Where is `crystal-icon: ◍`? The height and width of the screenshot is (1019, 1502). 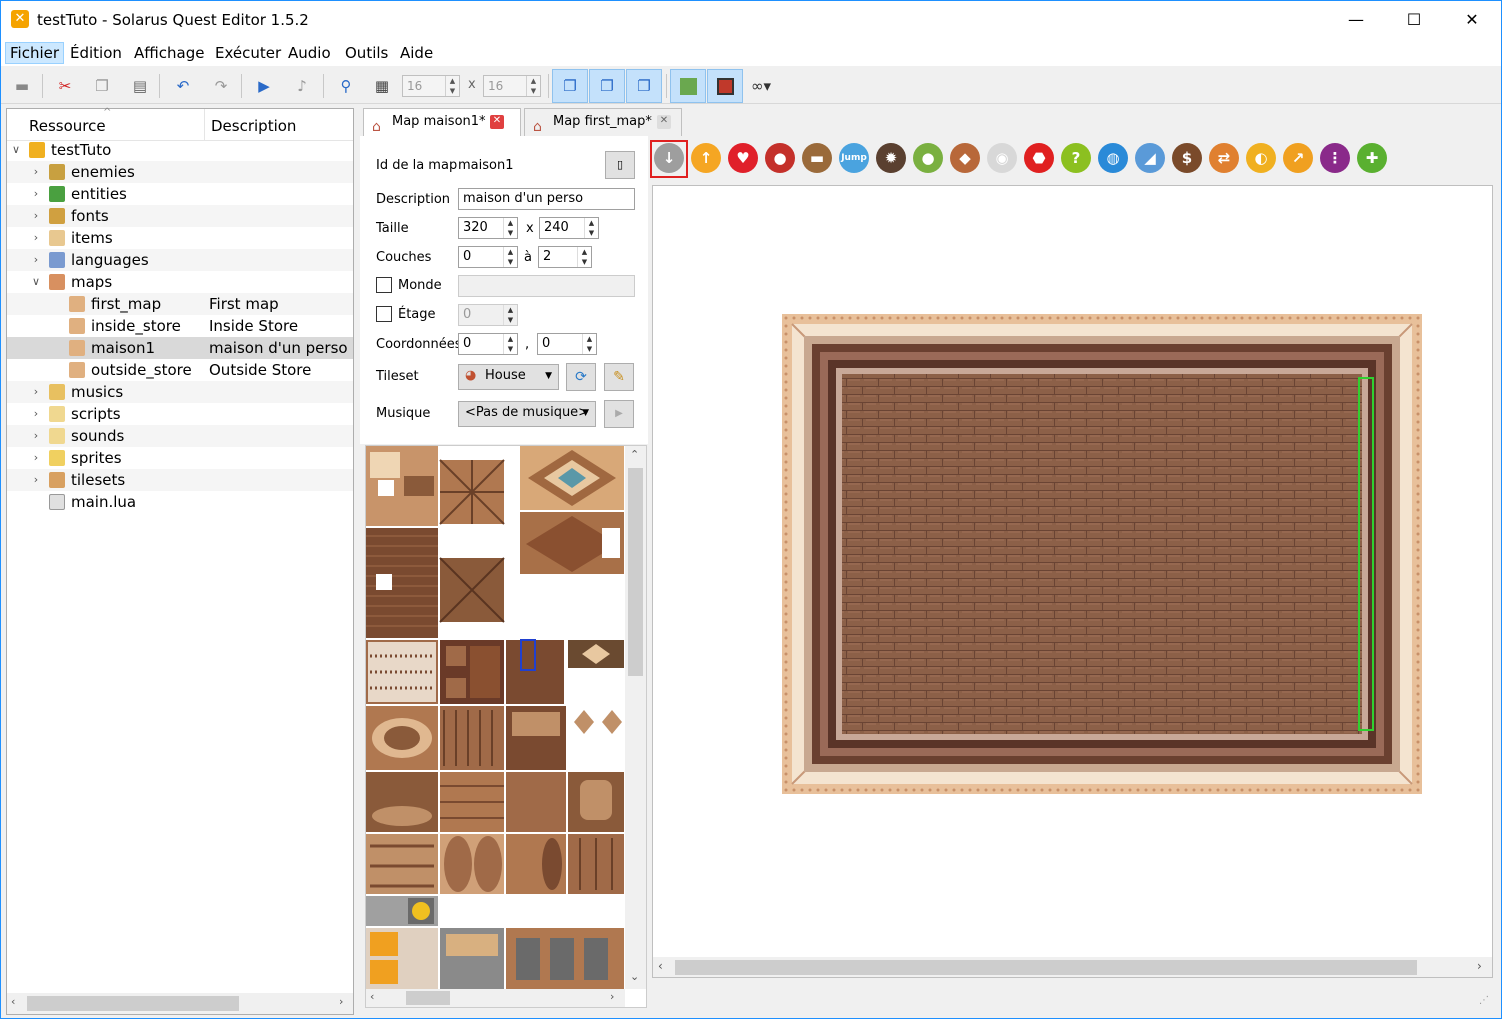
crystal-icon: ◍ is located at coordinates (1113, 158).